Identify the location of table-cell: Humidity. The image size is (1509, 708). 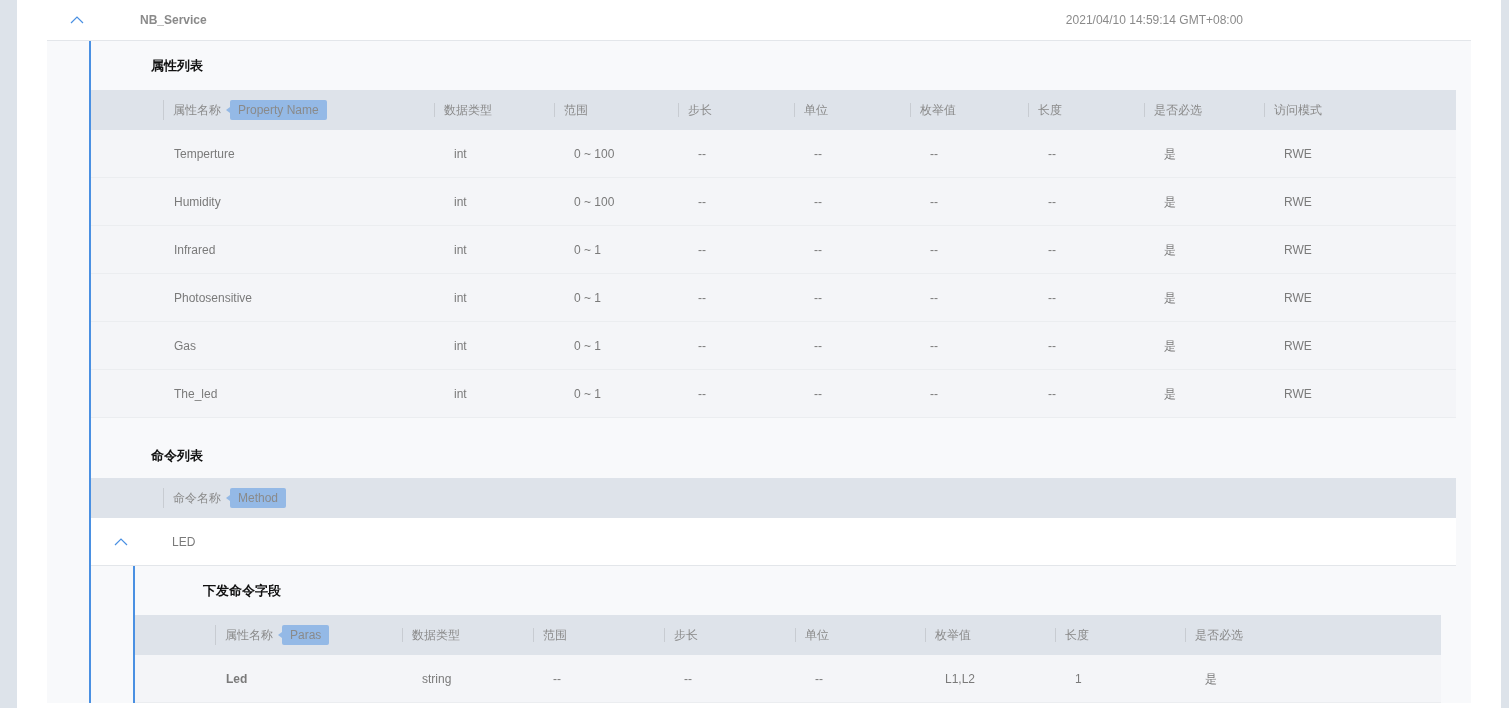
(197, 201).